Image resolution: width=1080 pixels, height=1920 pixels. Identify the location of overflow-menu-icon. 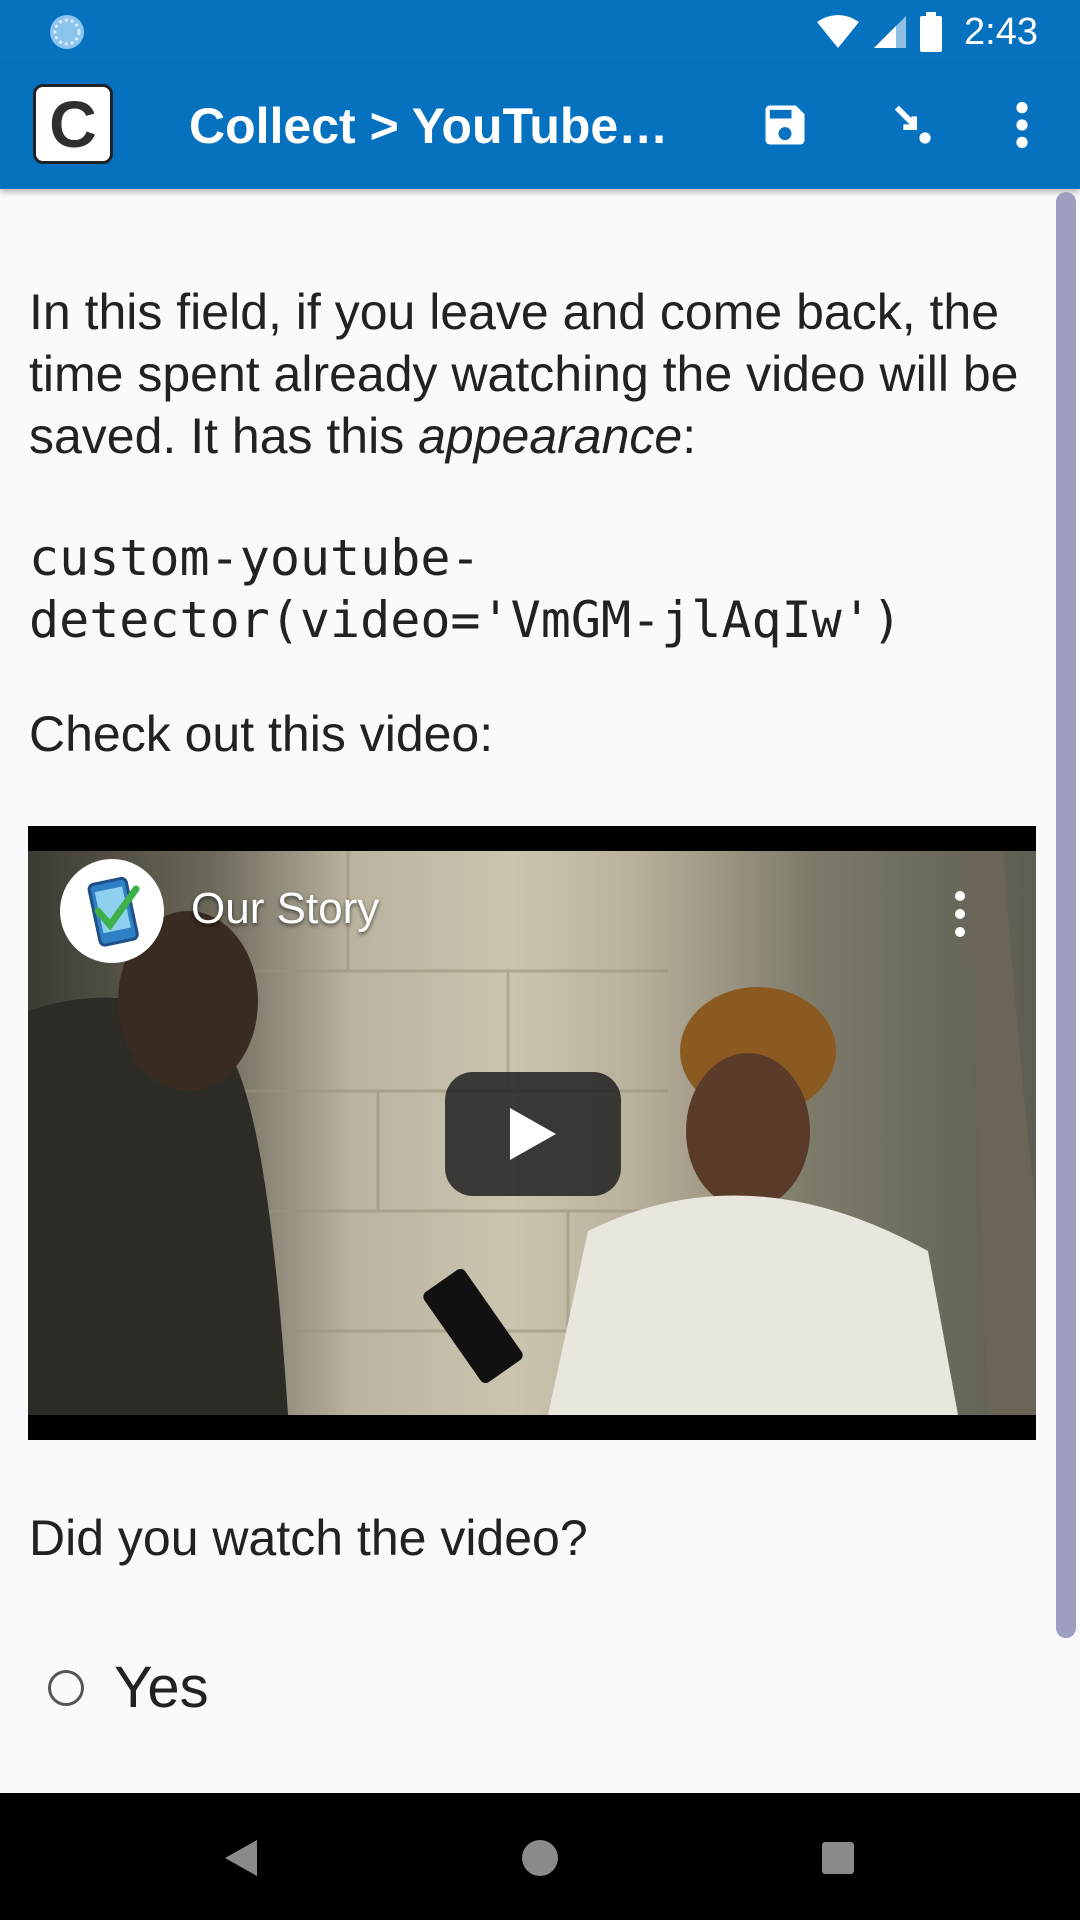
(1022, 125).